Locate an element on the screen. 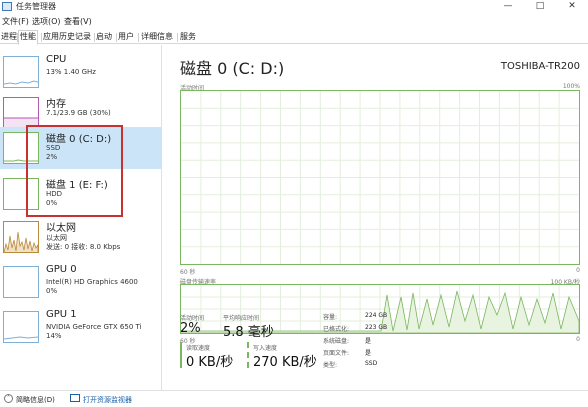  tab-app-history: 应用历史记录 is located at coordinates (67, 37).